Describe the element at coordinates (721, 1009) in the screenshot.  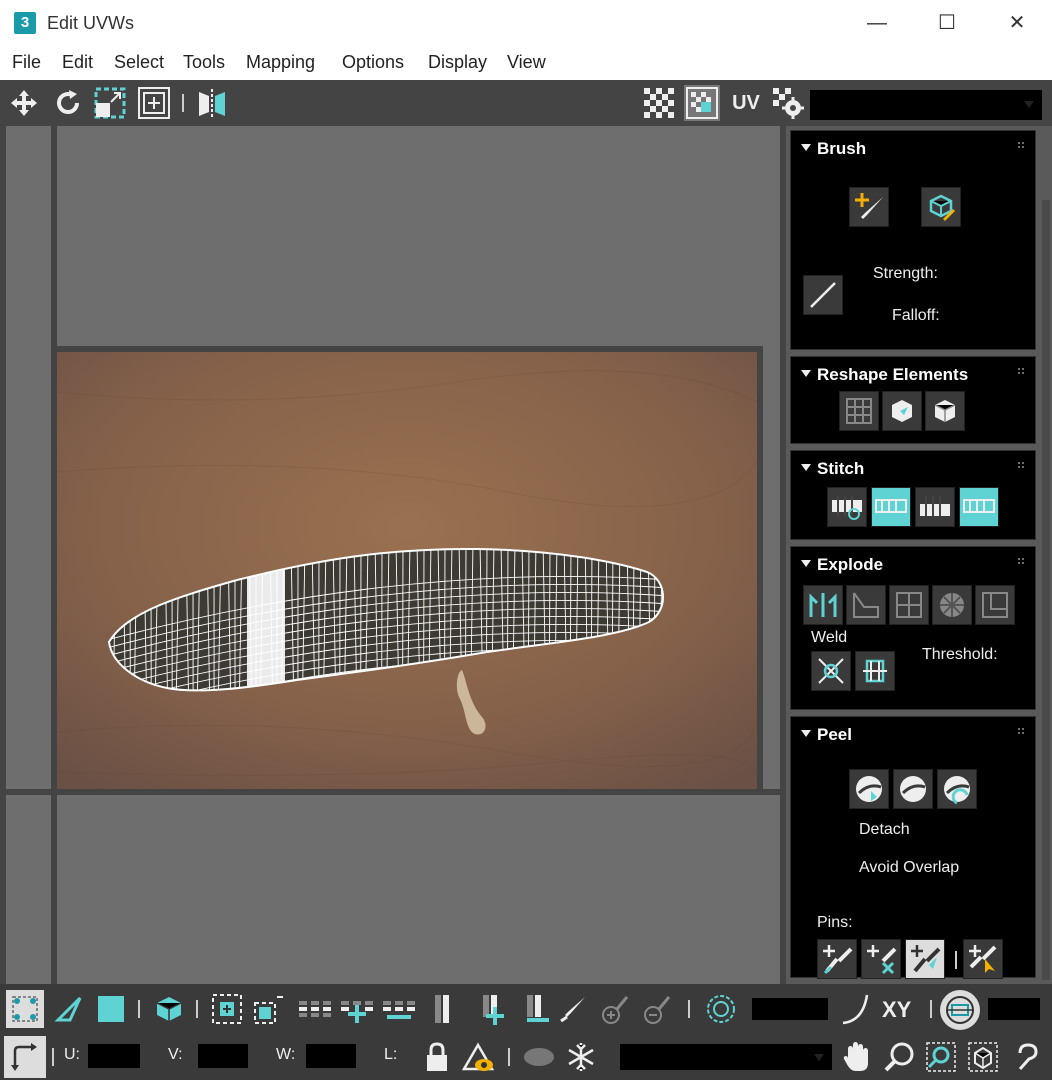
I see `soft-selection-icon` at that location.